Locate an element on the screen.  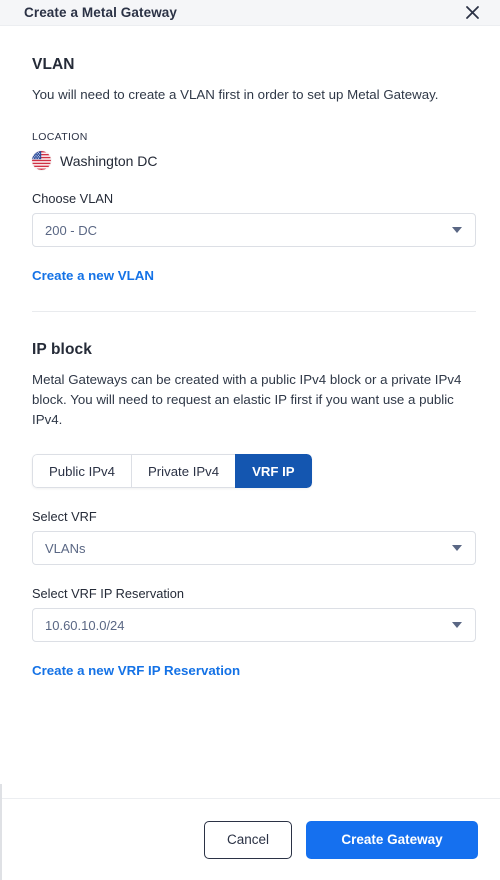
location-row: Washington DC is located at coordinates (254, 160).